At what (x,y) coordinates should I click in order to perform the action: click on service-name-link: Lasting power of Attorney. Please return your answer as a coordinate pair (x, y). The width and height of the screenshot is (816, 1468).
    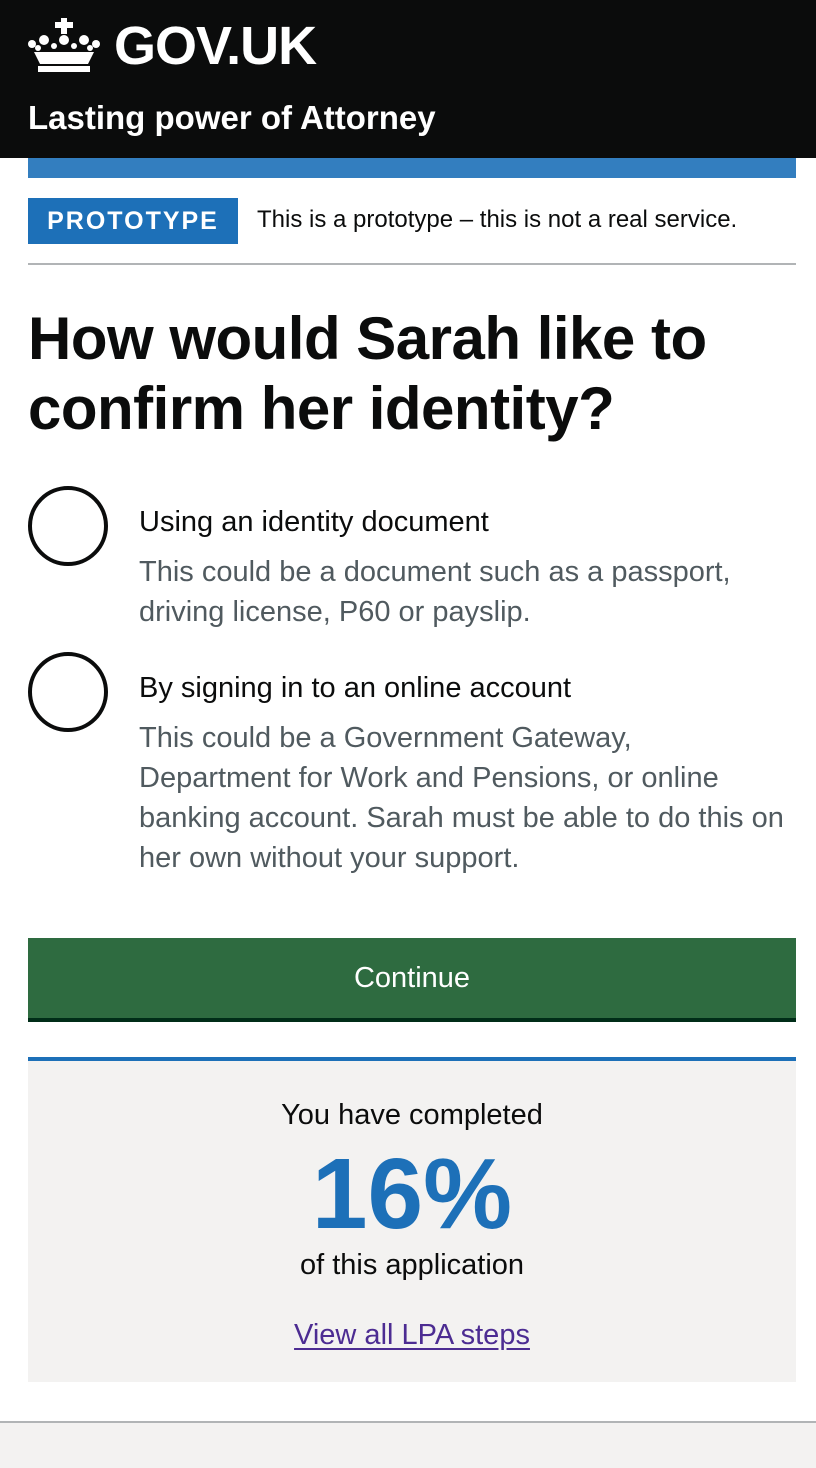
    Looking at the image, I should click on (232, 118).